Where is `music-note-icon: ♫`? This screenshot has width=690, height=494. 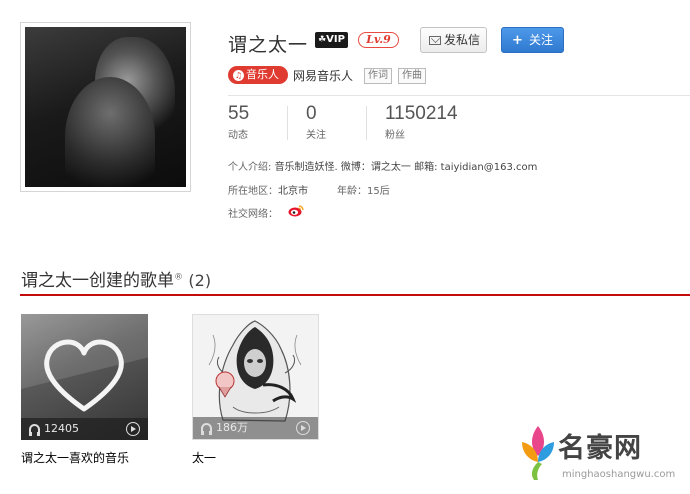
music-note-icon: ♫ is located at coordinates (238, 75).